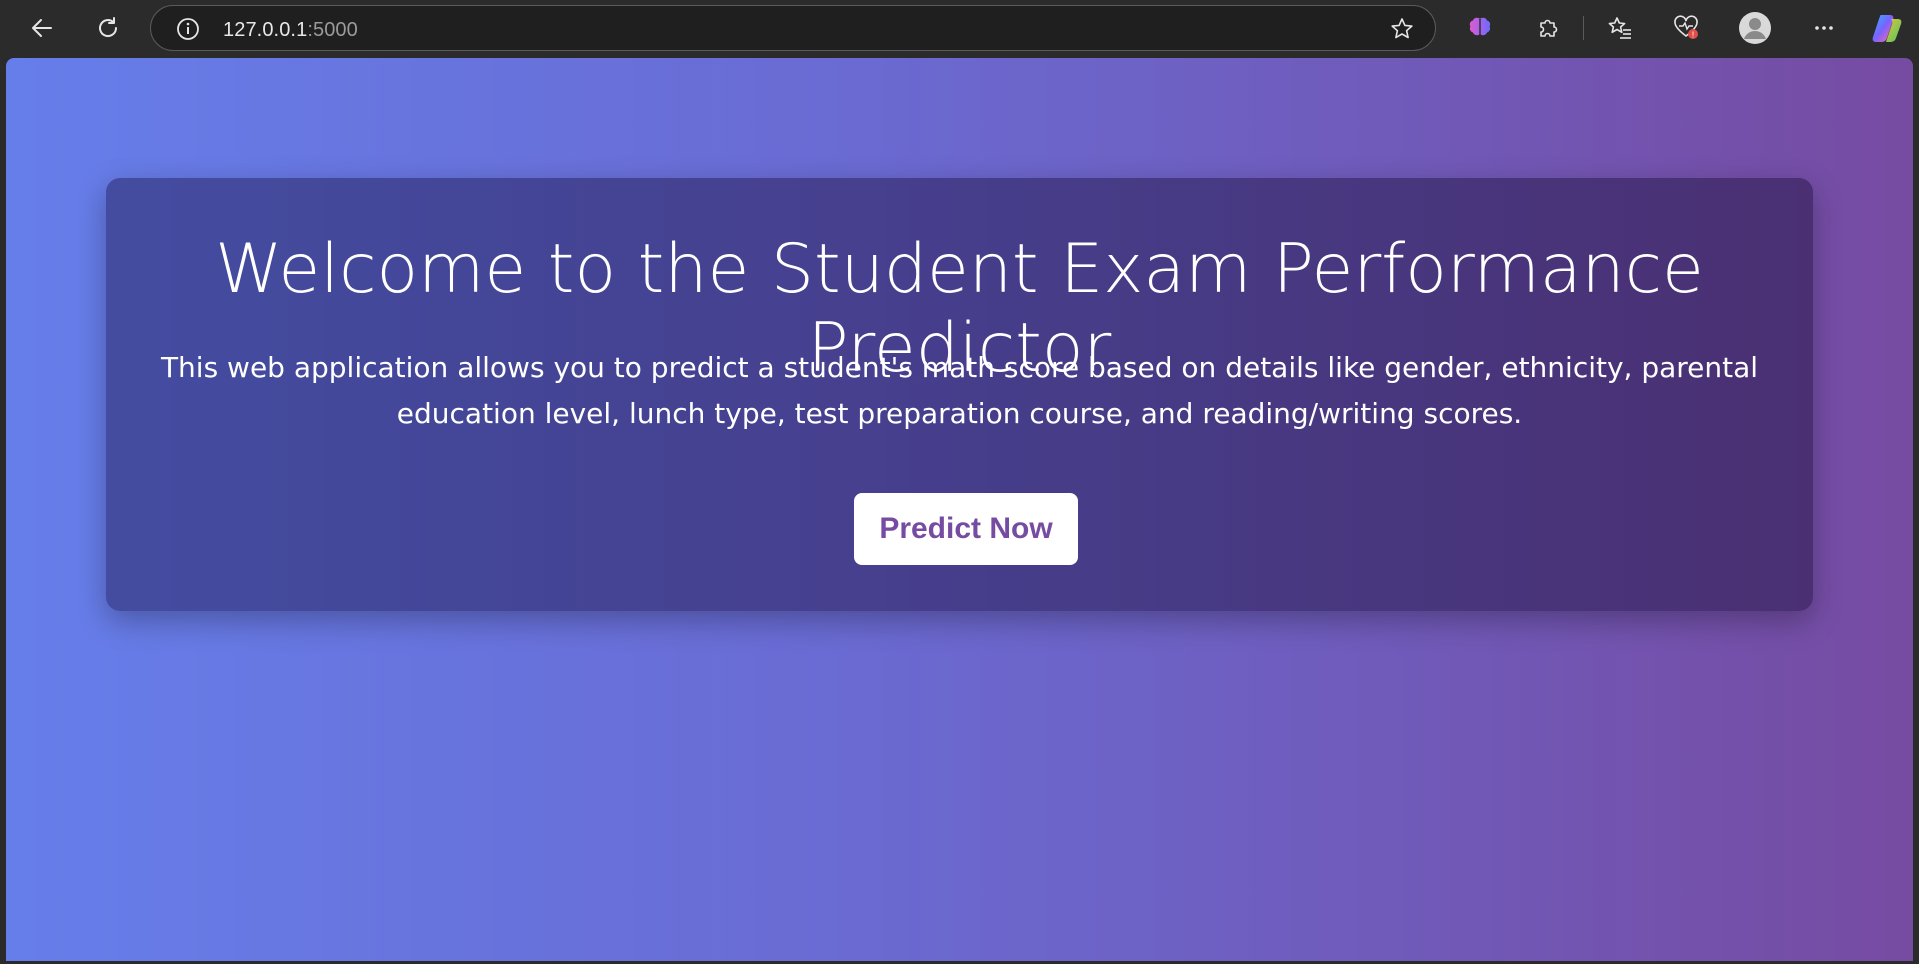 This screenshot has width=1919, height=964. Describe the element at coordinates (966, 529) in the screenshot. I see `predict-now-button: Predict Now` at that location.